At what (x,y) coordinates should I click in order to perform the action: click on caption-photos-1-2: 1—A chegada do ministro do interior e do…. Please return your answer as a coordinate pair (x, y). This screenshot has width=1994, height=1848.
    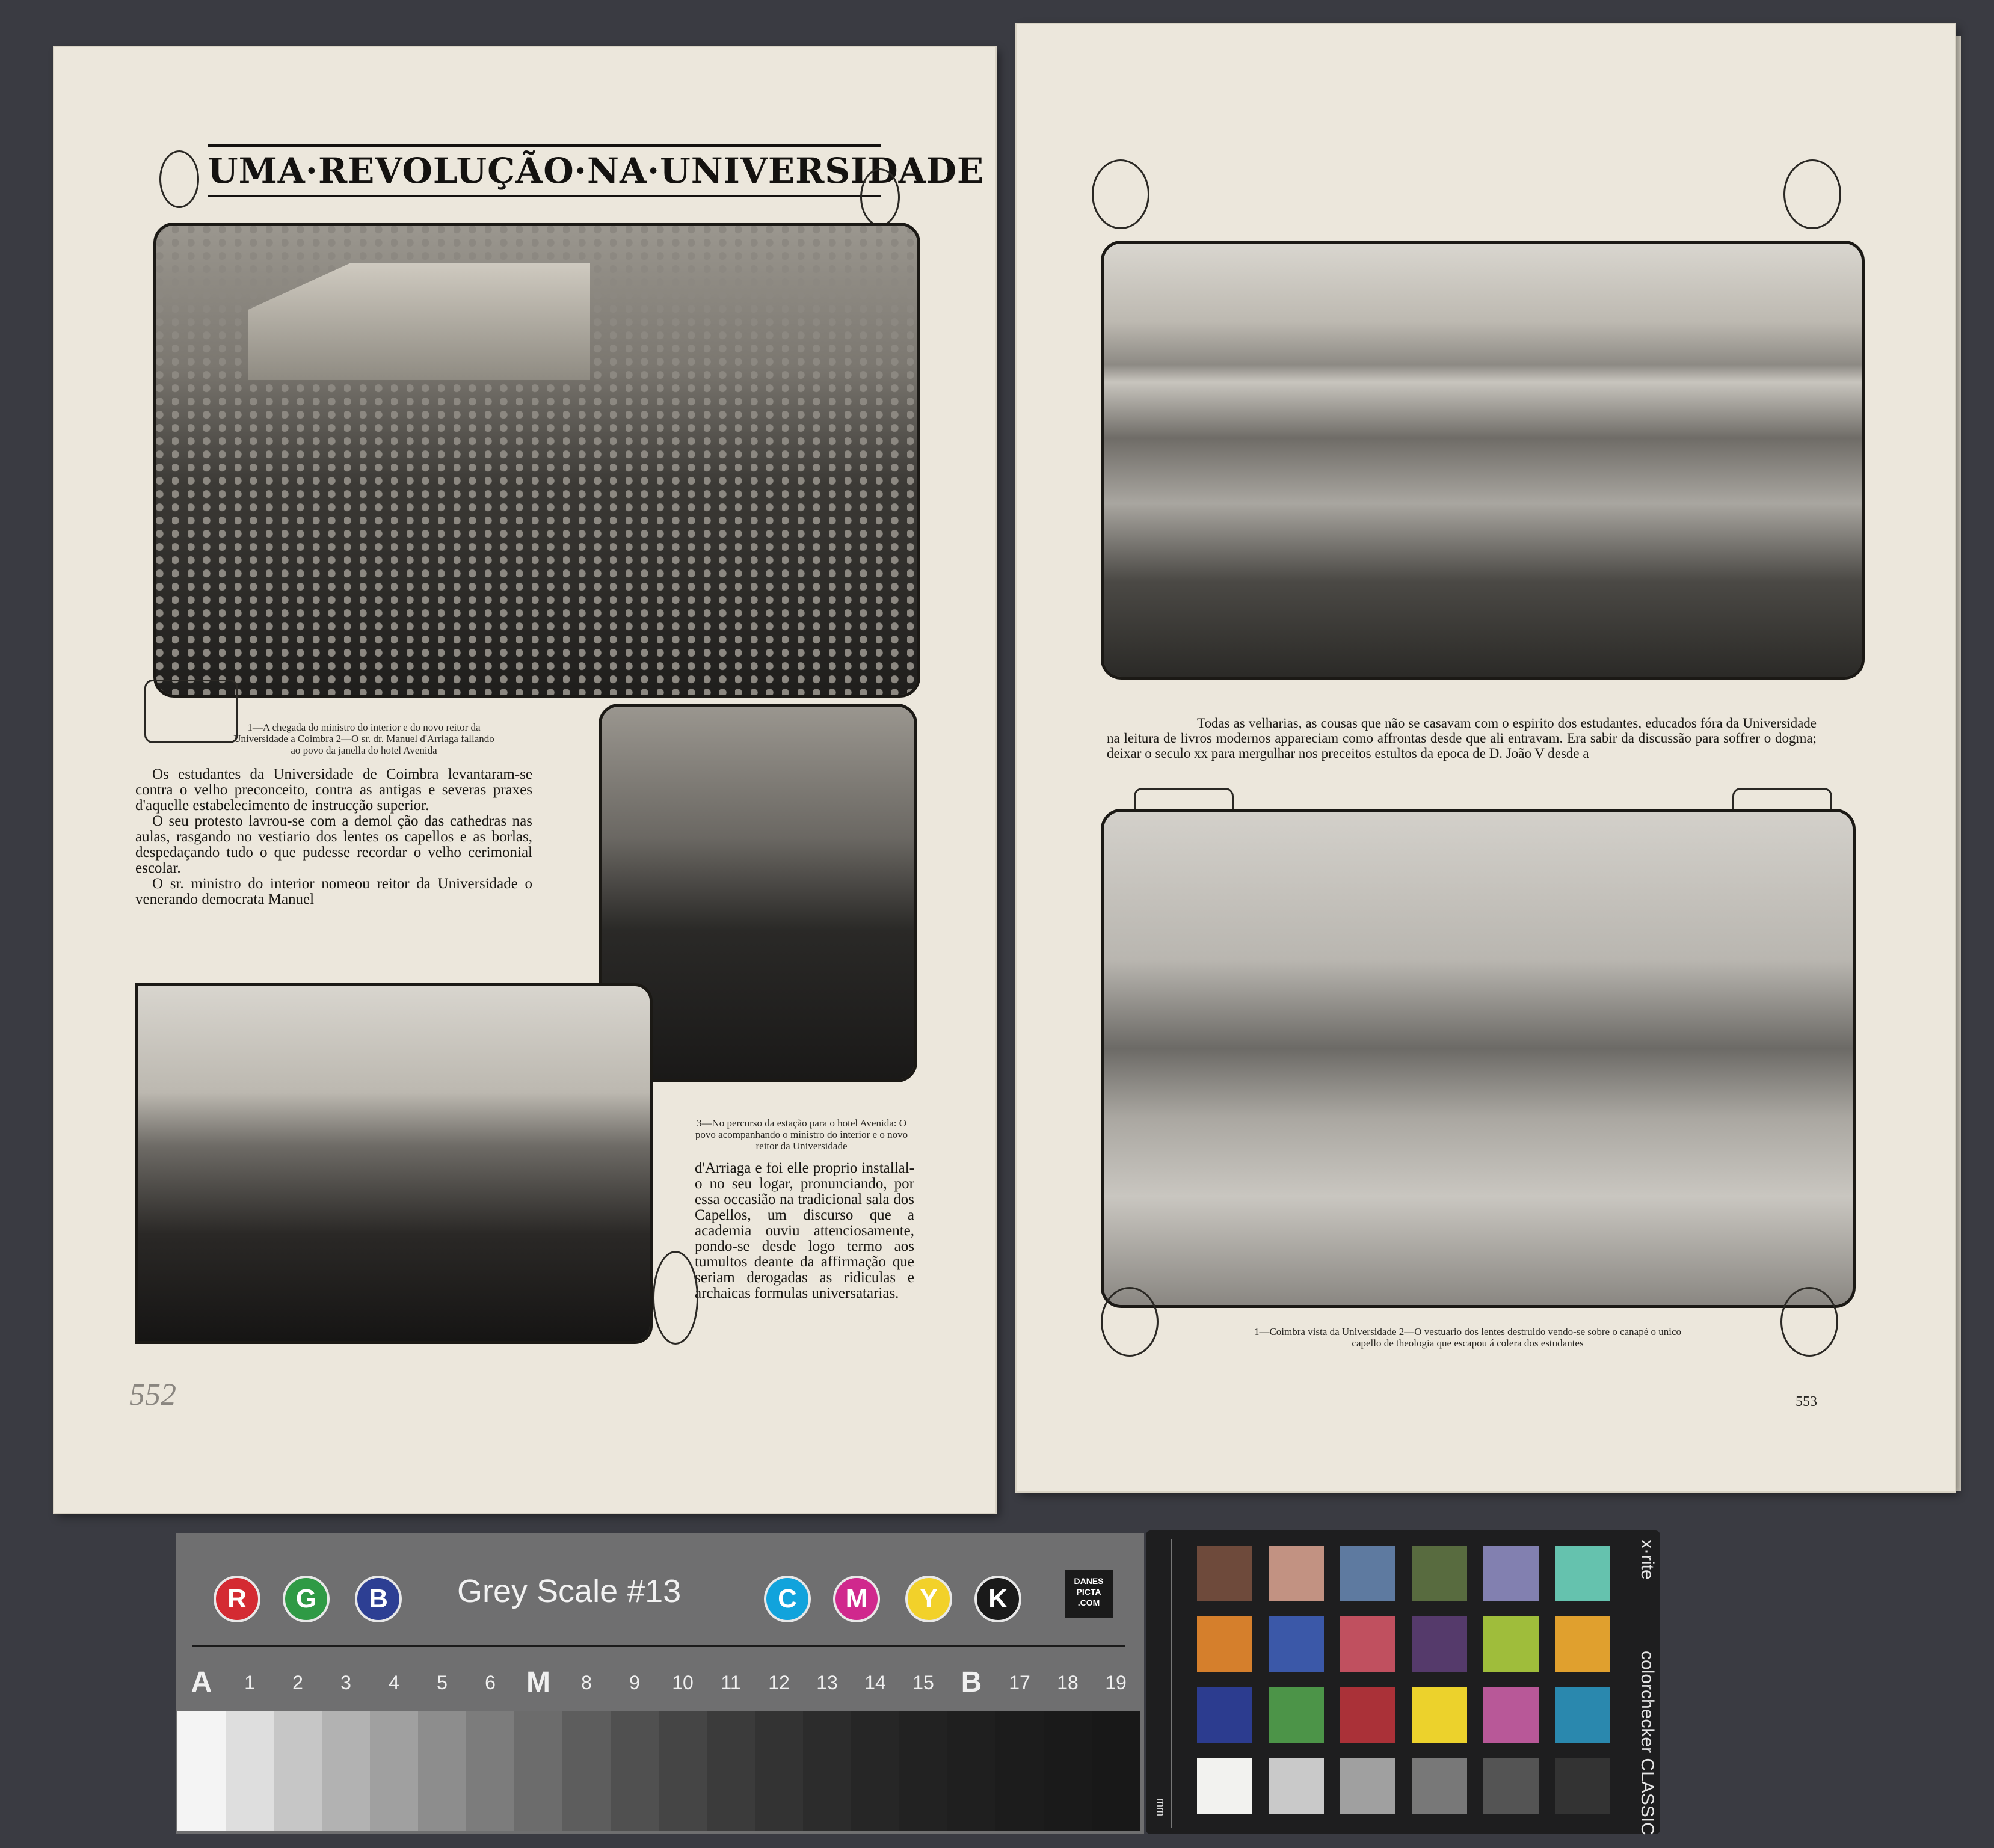
    Looking at the image, I should click on (363, 739).